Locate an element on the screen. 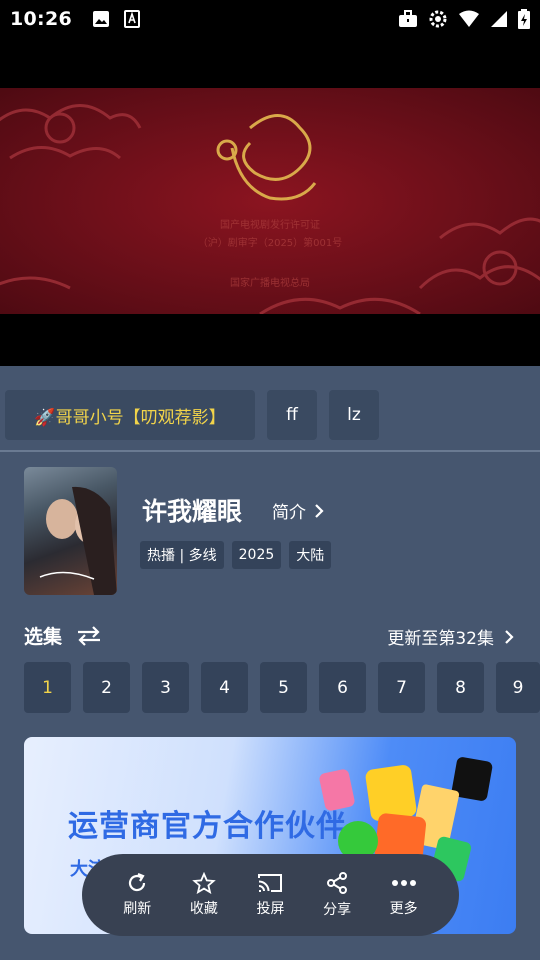 Image resolution: width=540 pixels, height=960 pixels. episodes-update-link: 更新至第32集 is located at coordinates (450, 636).